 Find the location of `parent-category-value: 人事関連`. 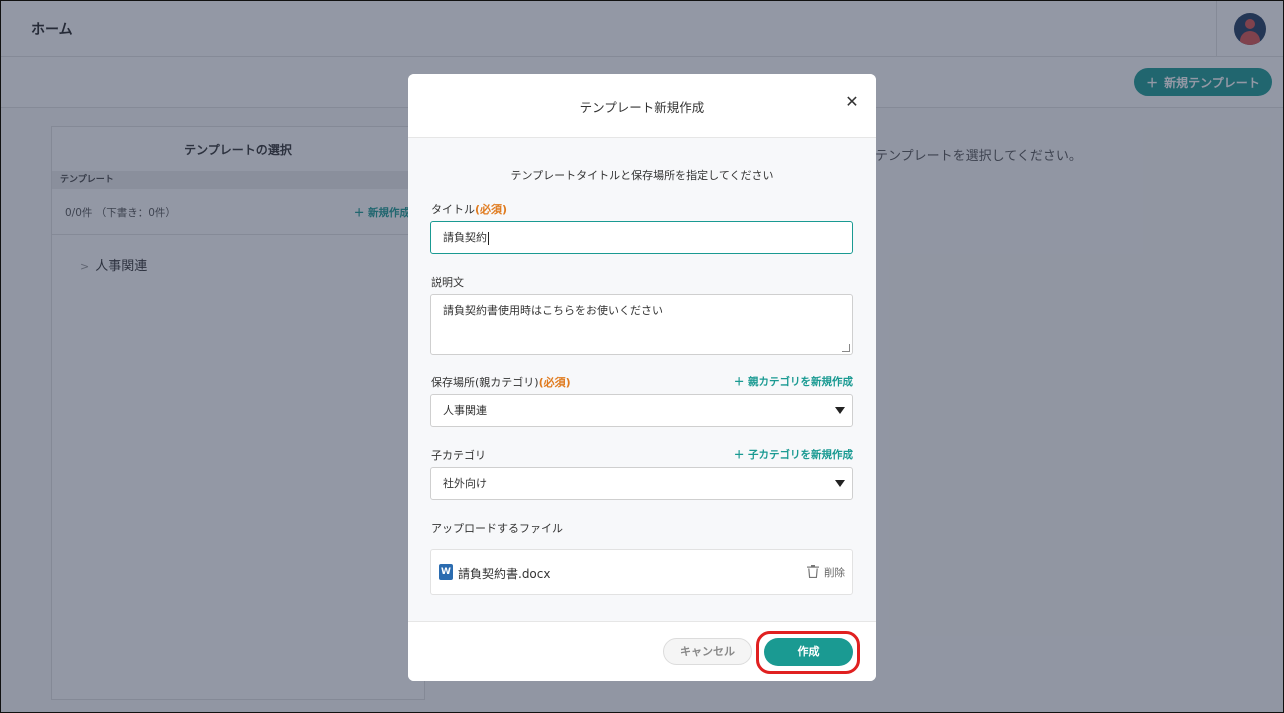

parent-category-value: 人事関連 is located at coordinates (465, 410).